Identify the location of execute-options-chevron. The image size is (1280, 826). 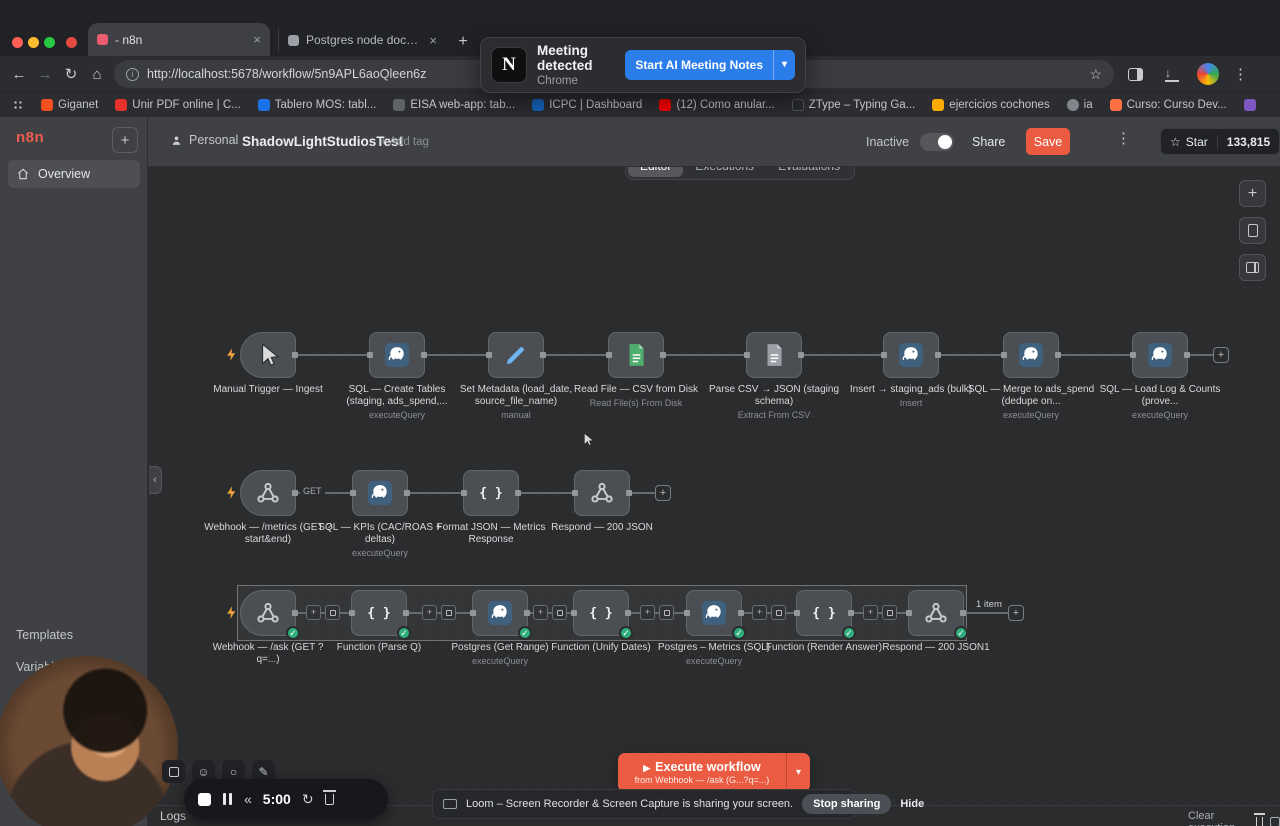
(798, 772).